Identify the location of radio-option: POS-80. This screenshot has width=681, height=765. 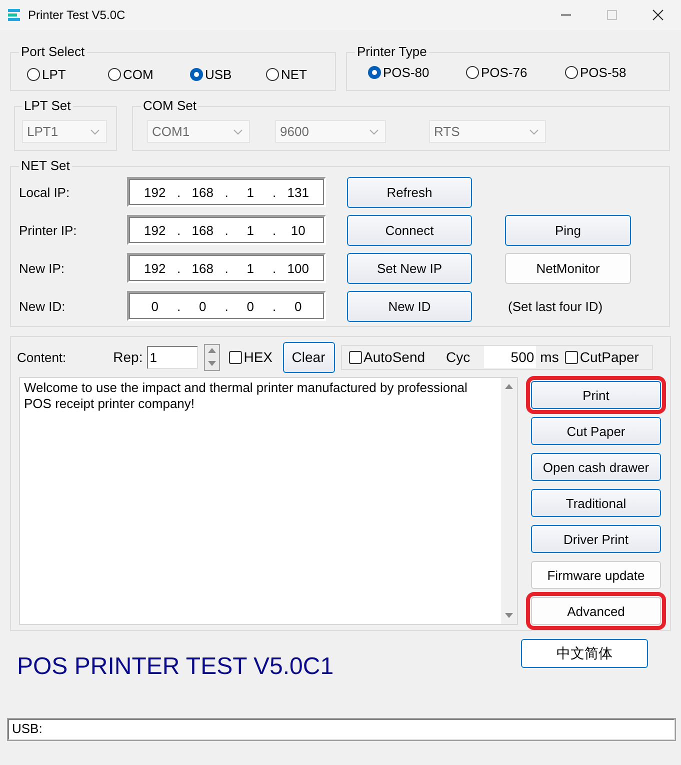
(417, 72).